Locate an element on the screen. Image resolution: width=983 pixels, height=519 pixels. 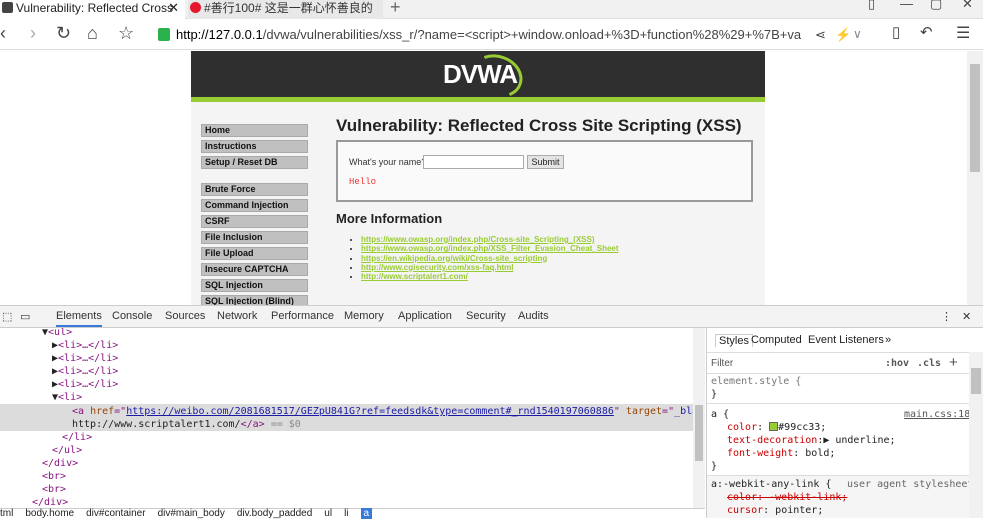
menu-home: Home is located at coordinates (254, 130).